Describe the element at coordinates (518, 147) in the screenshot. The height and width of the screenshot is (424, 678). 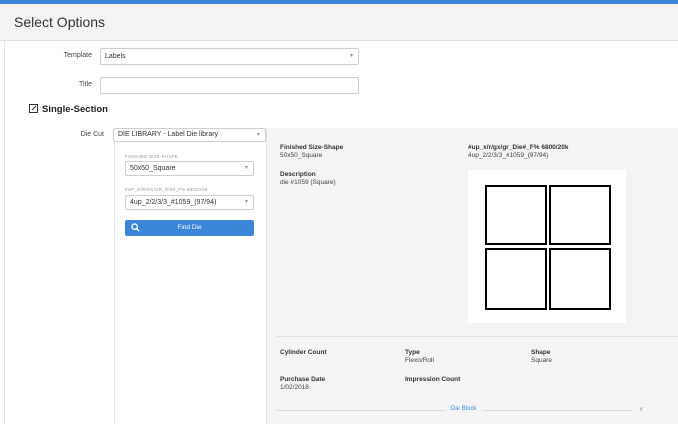
I see `die-heading: #up_x/r/gx/gr_Die#_F% 6800/20k` at that location.